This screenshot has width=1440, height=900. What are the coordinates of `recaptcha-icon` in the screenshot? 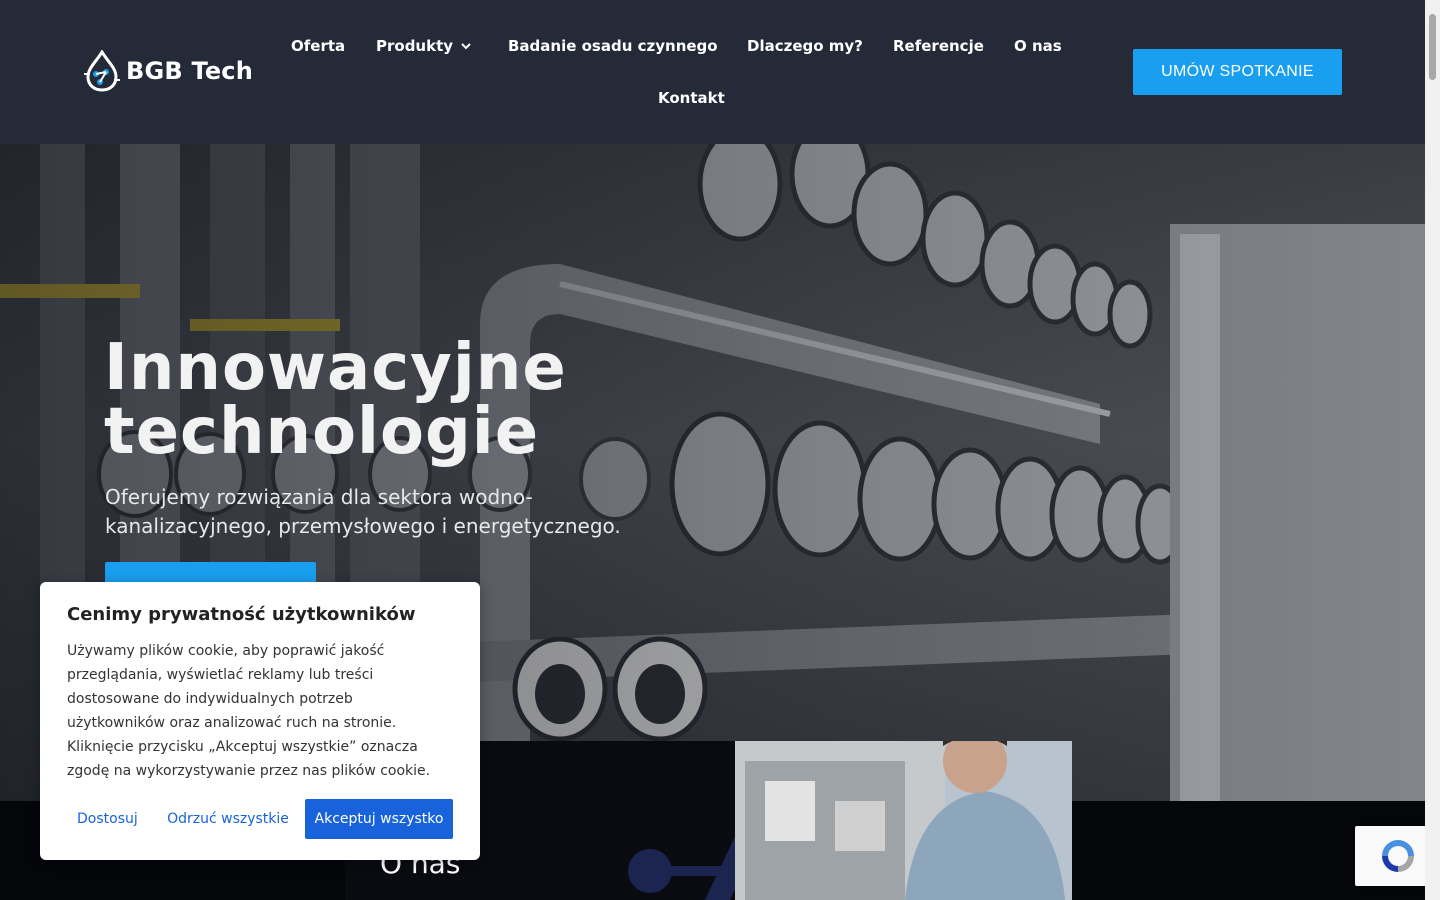 It's located at (1397, 856).